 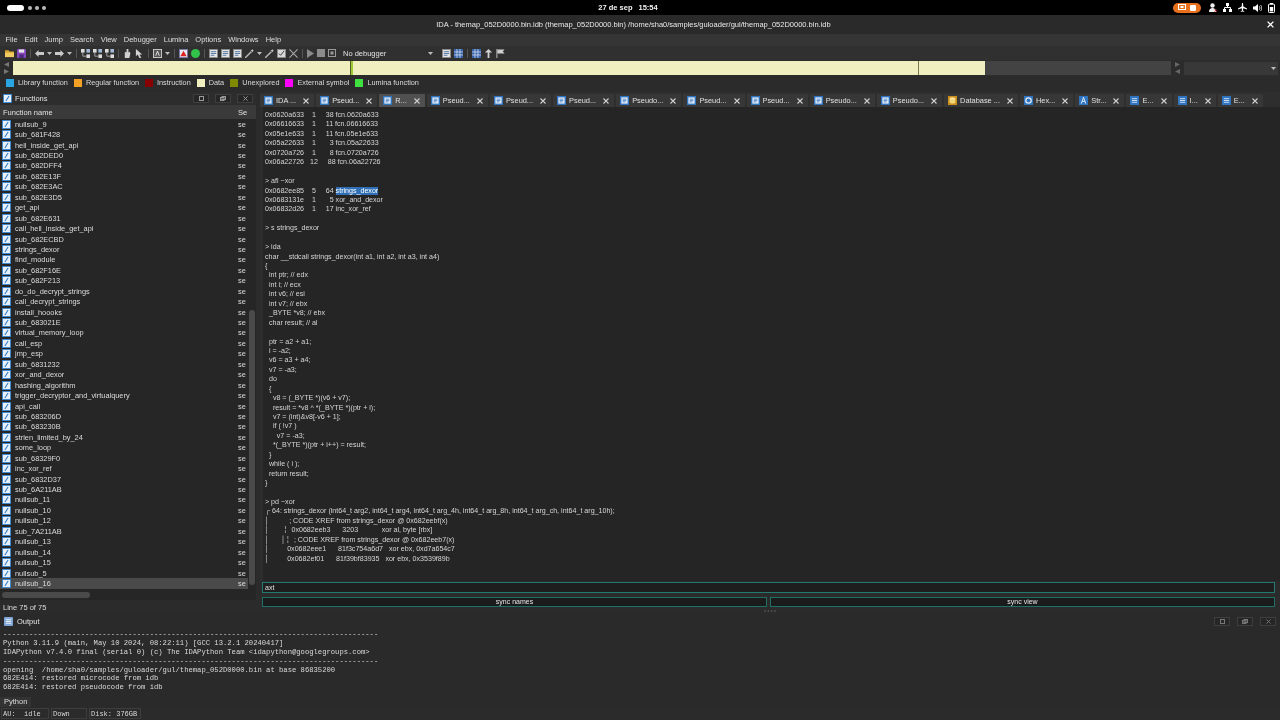 What do you see at coordinates (953, 100) in the screenshot?
I see `database-icon` at bounding box center [953, 100].